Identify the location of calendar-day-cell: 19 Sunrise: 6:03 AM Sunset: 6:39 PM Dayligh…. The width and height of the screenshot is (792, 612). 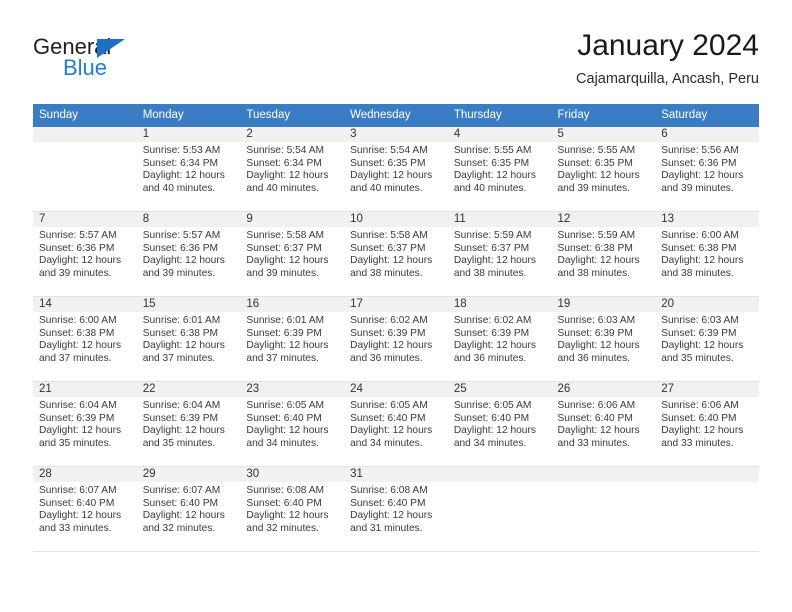
(603, 339).